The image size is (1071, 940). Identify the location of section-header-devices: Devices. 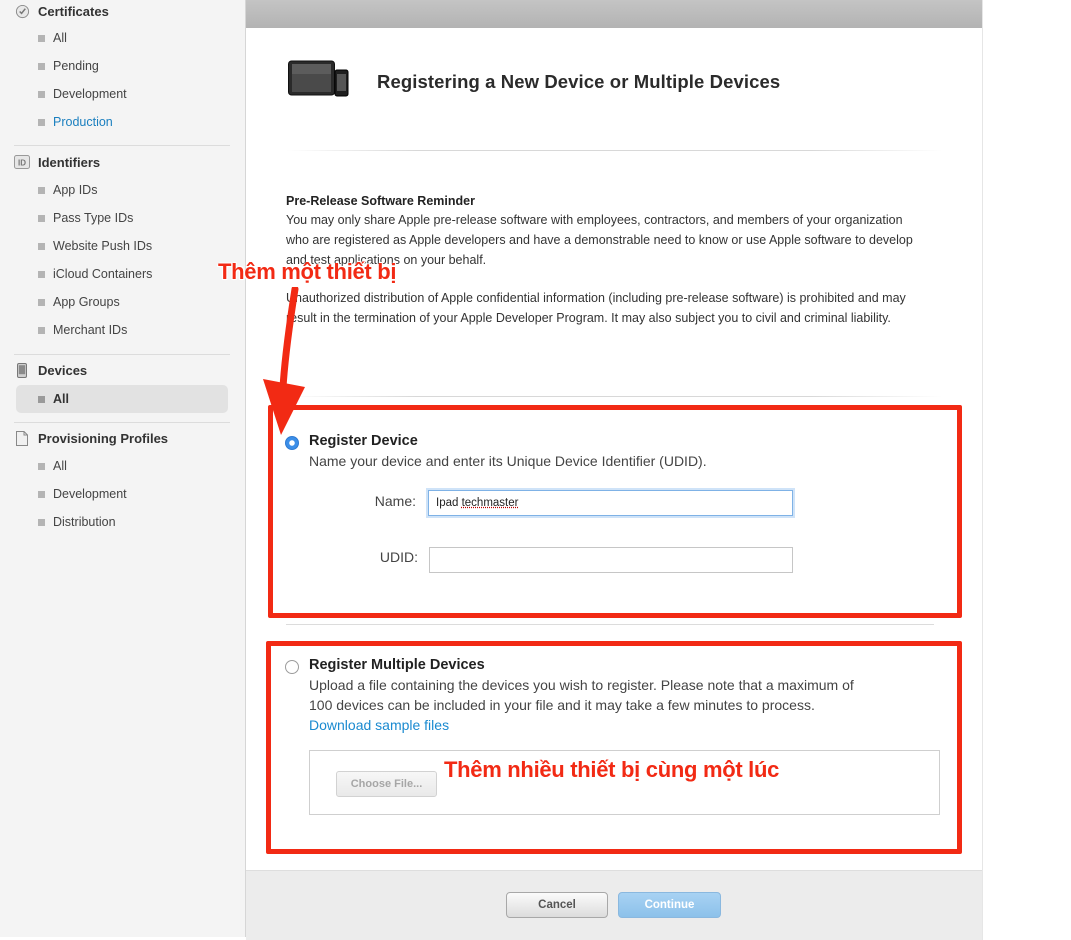
(50, 370).